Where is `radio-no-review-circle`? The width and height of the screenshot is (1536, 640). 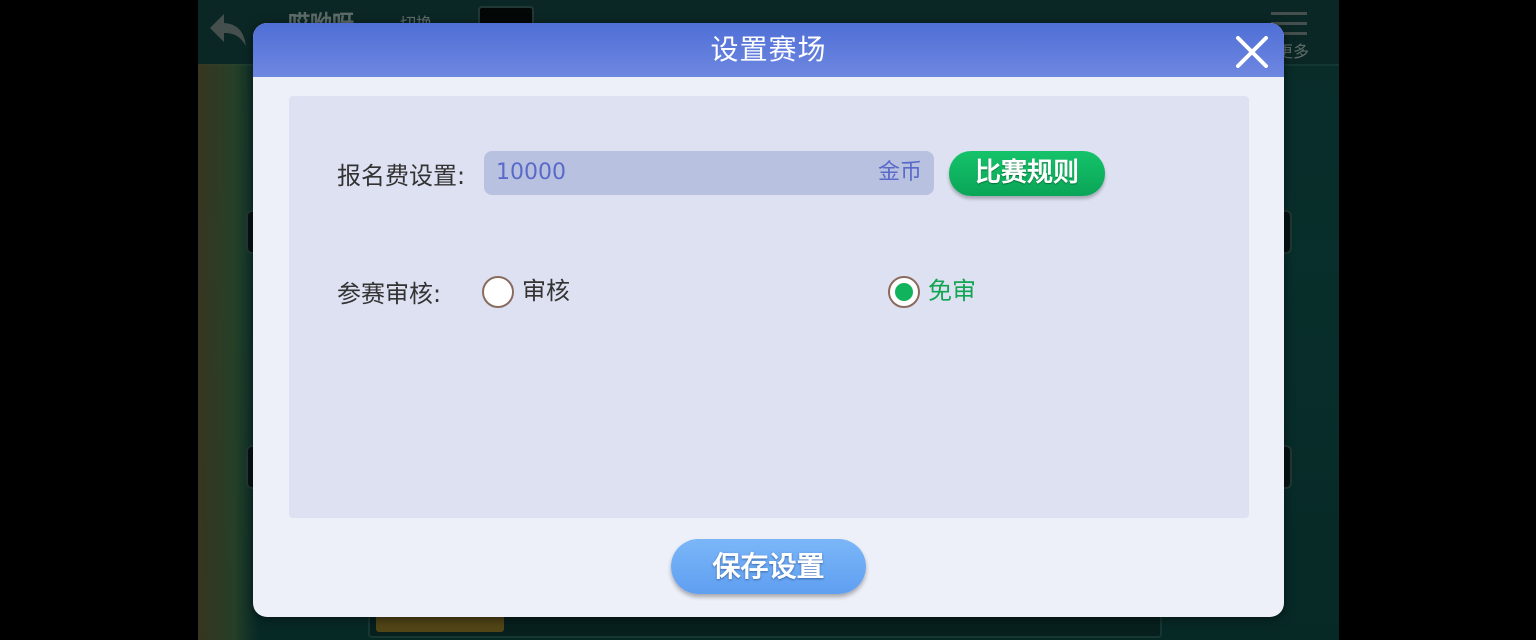
radio-no-review-circle is located at coordinates (904, 292).